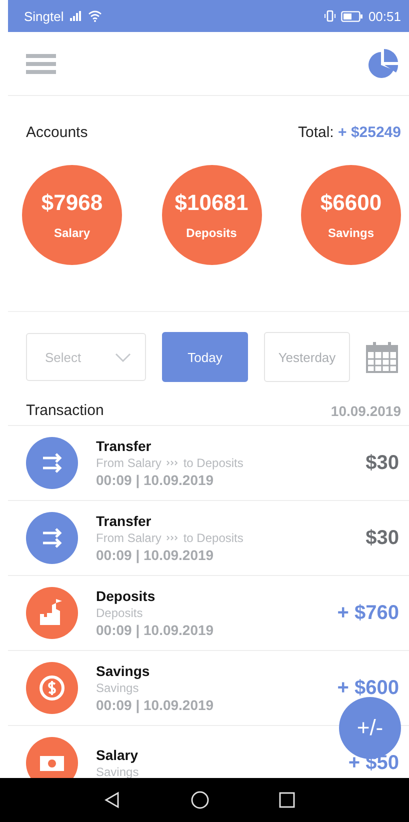 The image size is (409, 822). I want to click on transaction-source: Savings, so click(117, 688).